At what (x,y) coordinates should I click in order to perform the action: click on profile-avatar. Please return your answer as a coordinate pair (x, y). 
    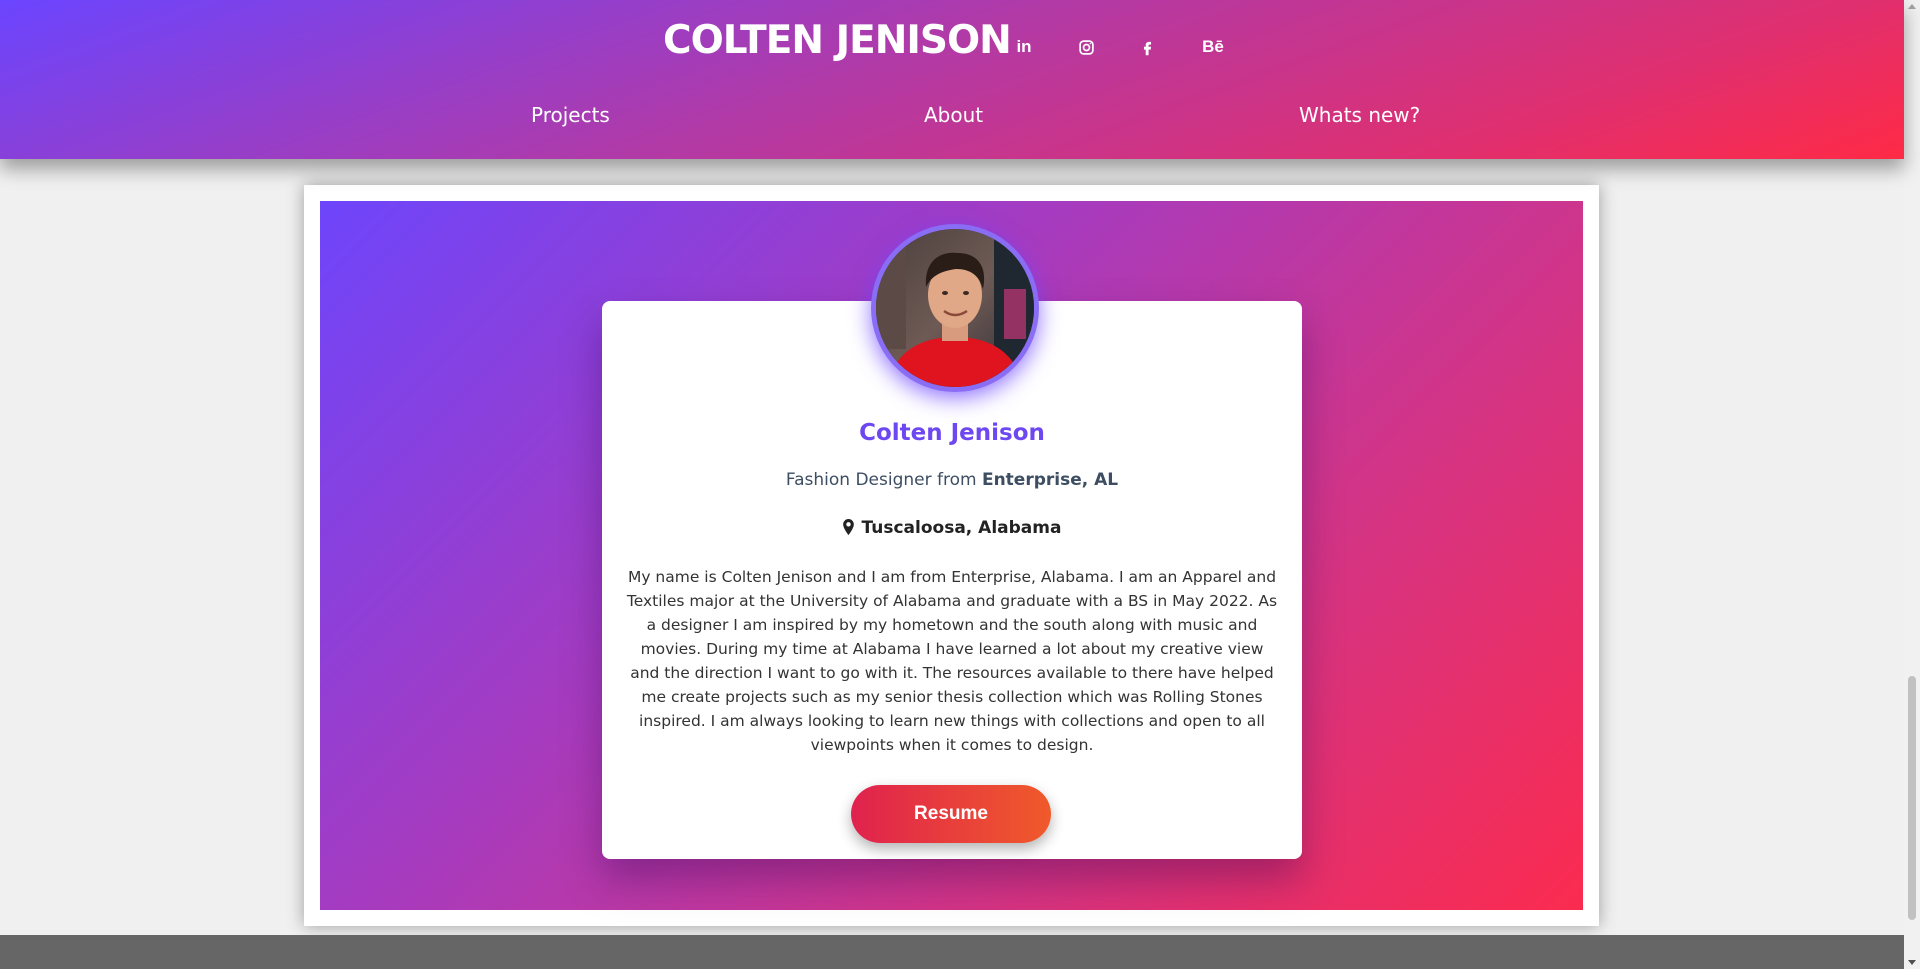
    Looking at the image, I should click on (955, 308).